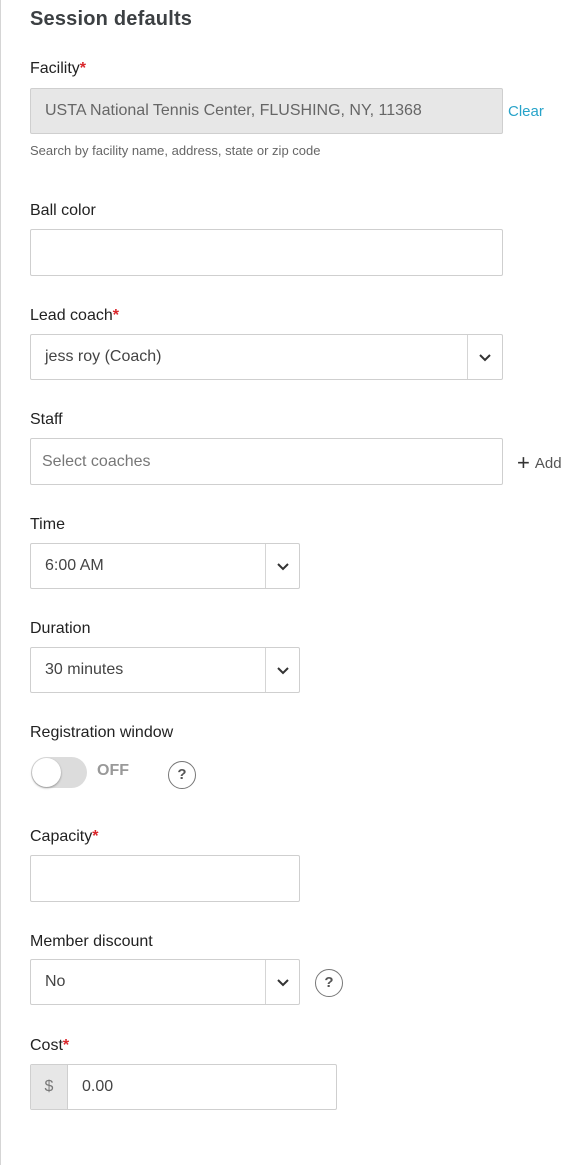  What do you see at coordinates (103, 356) in the screenshot?
I see `lead-coach-value: jess roy (Coach)` at bounding box center [103, 356].